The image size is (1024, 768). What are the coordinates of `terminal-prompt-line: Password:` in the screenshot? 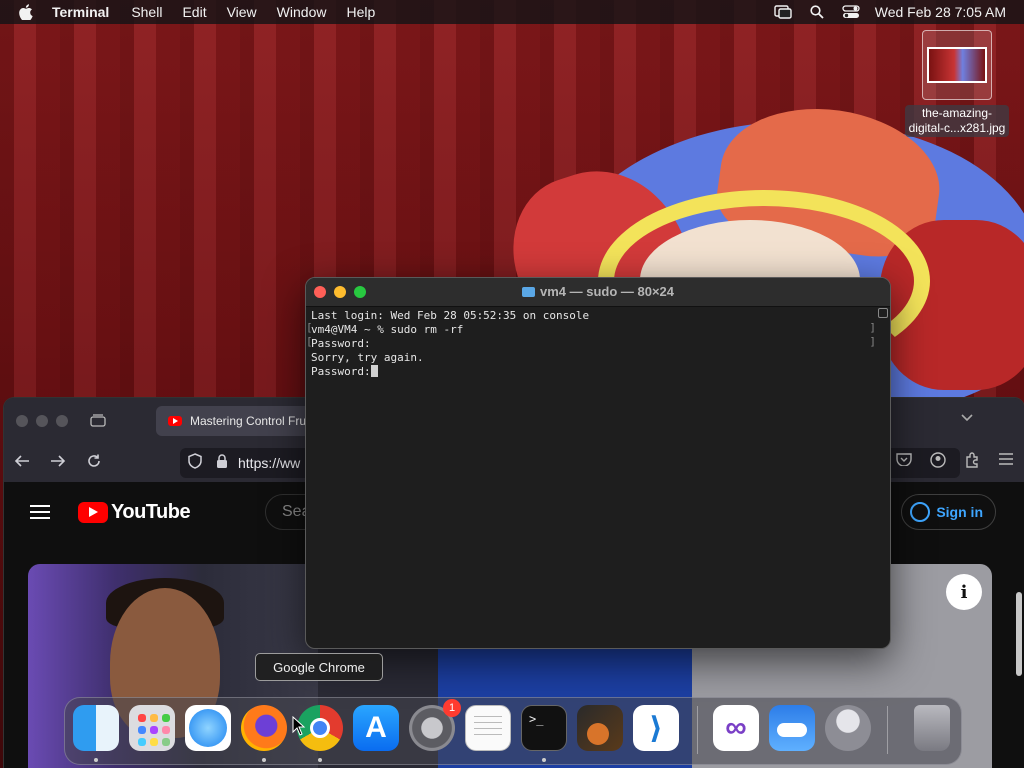 It's located at (598, 372).